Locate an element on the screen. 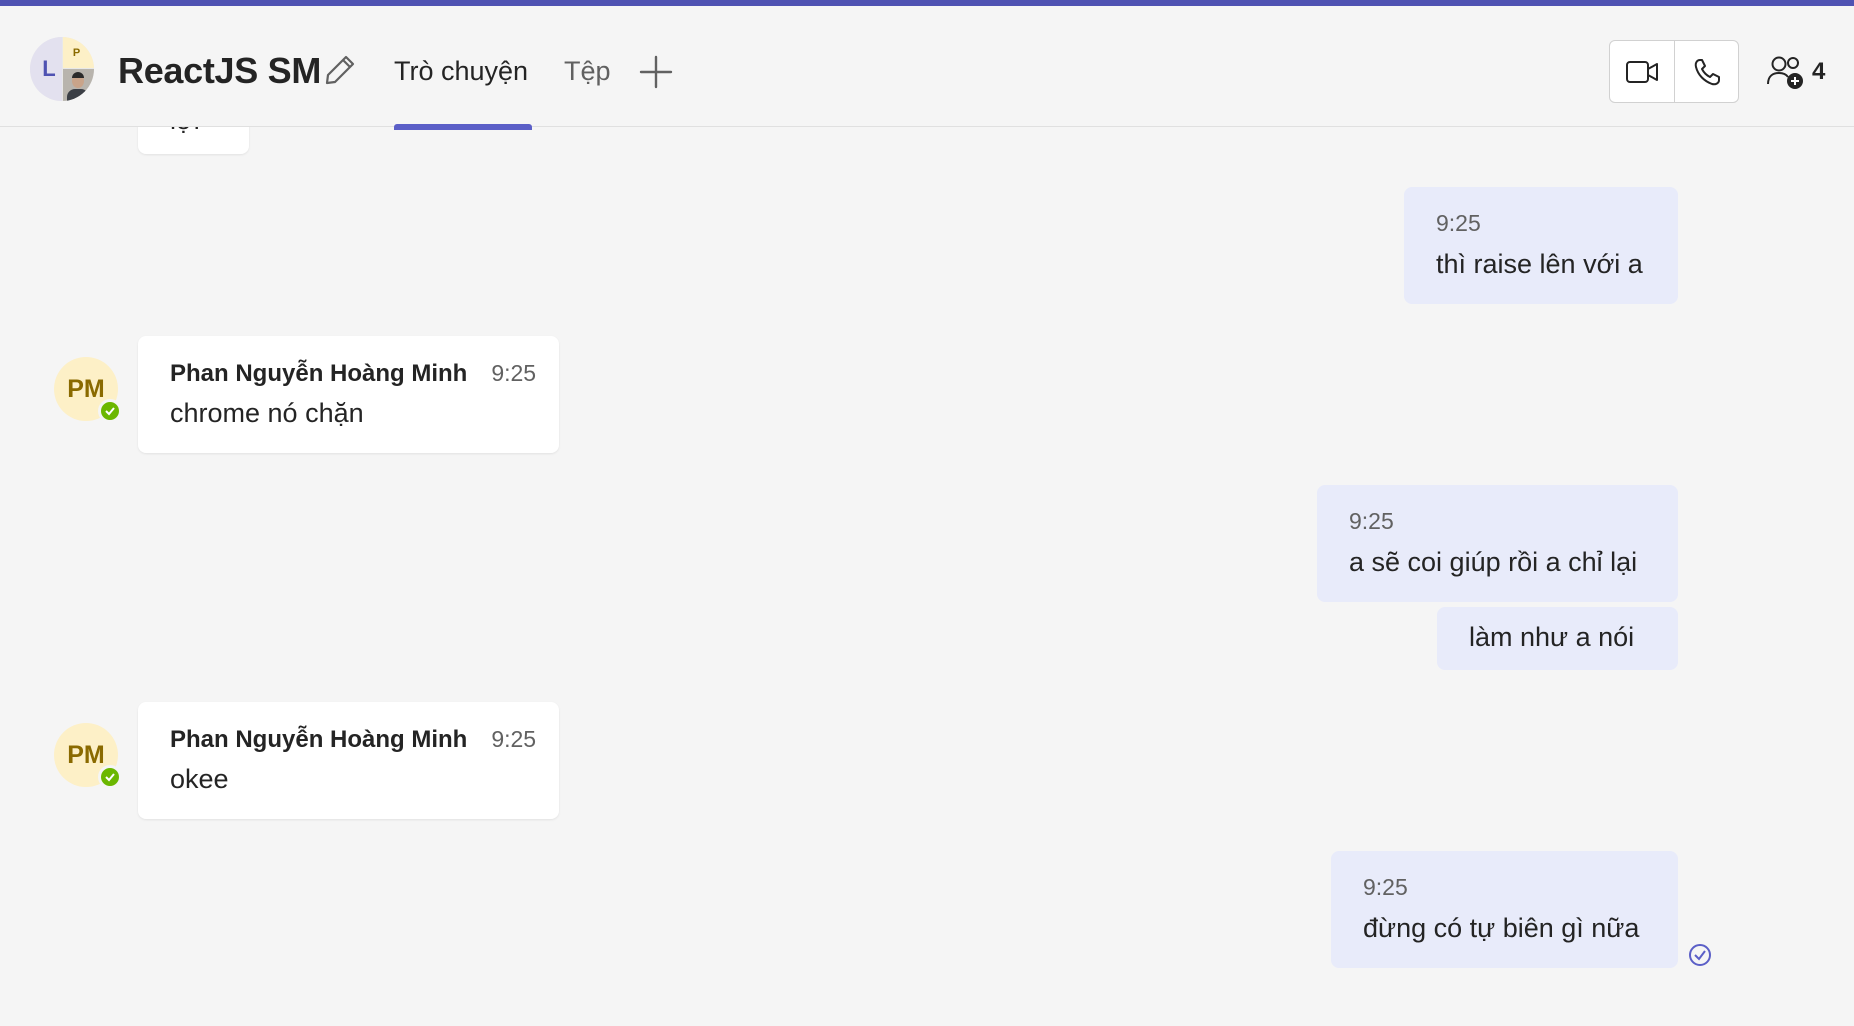  message-text: đừng có tự biên gì nữa is located at coordinates (1501, 928).